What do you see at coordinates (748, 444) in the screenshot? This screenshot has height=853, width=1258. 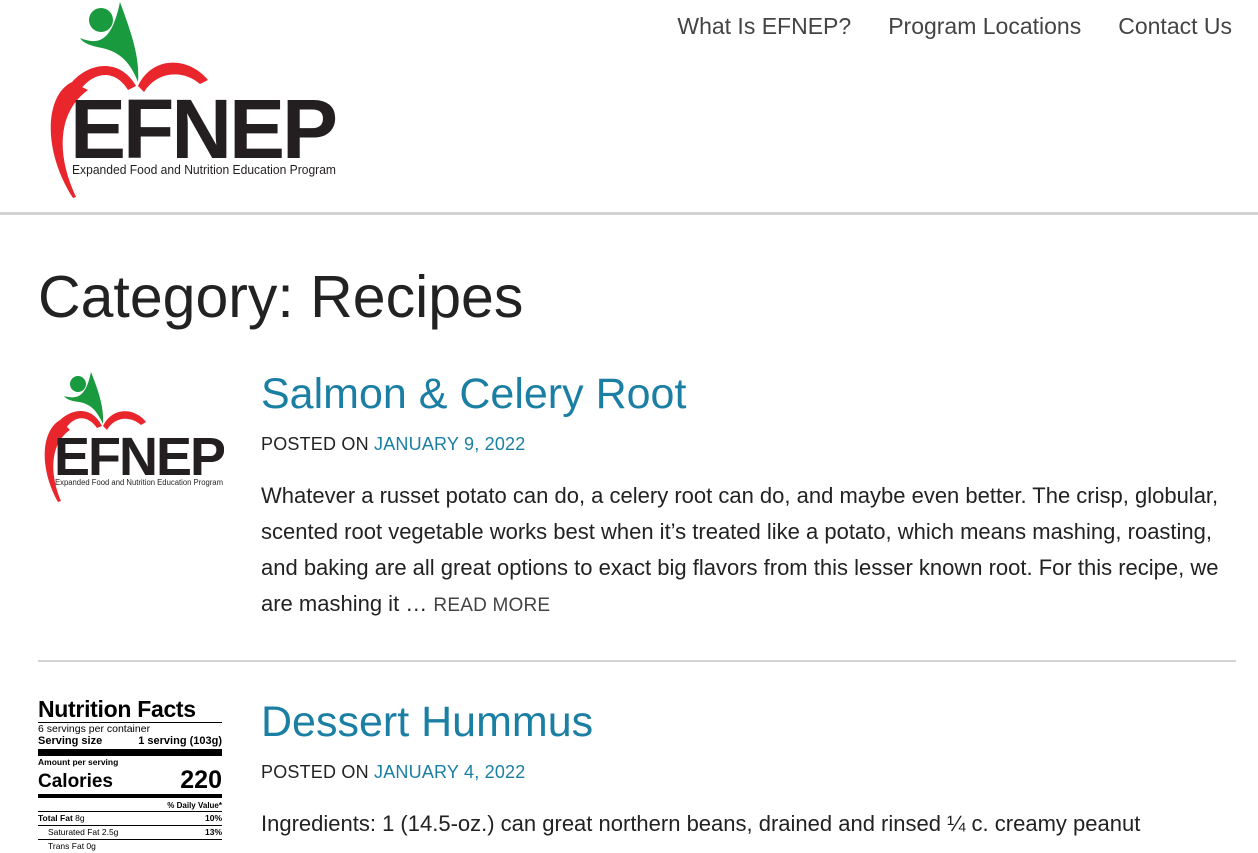 I see `post-meta: POSTED ON JANUARY 9, 2022` at bounding box center [748, 444].